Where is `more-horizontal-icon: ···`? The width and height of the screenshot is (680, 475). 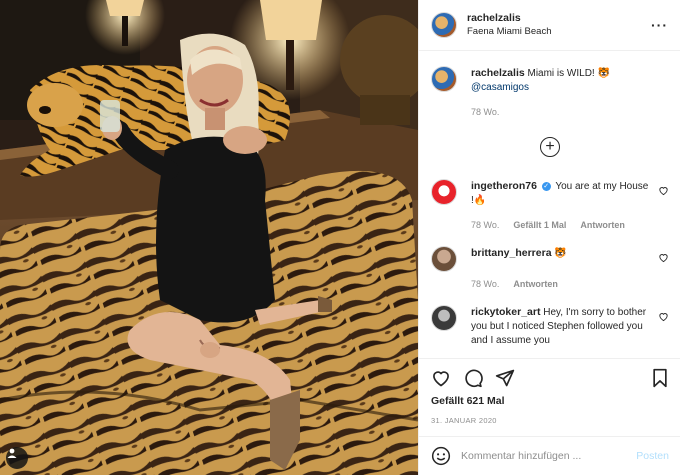 more-horizontal-icon: ··· is located at coordinates (659, 25).